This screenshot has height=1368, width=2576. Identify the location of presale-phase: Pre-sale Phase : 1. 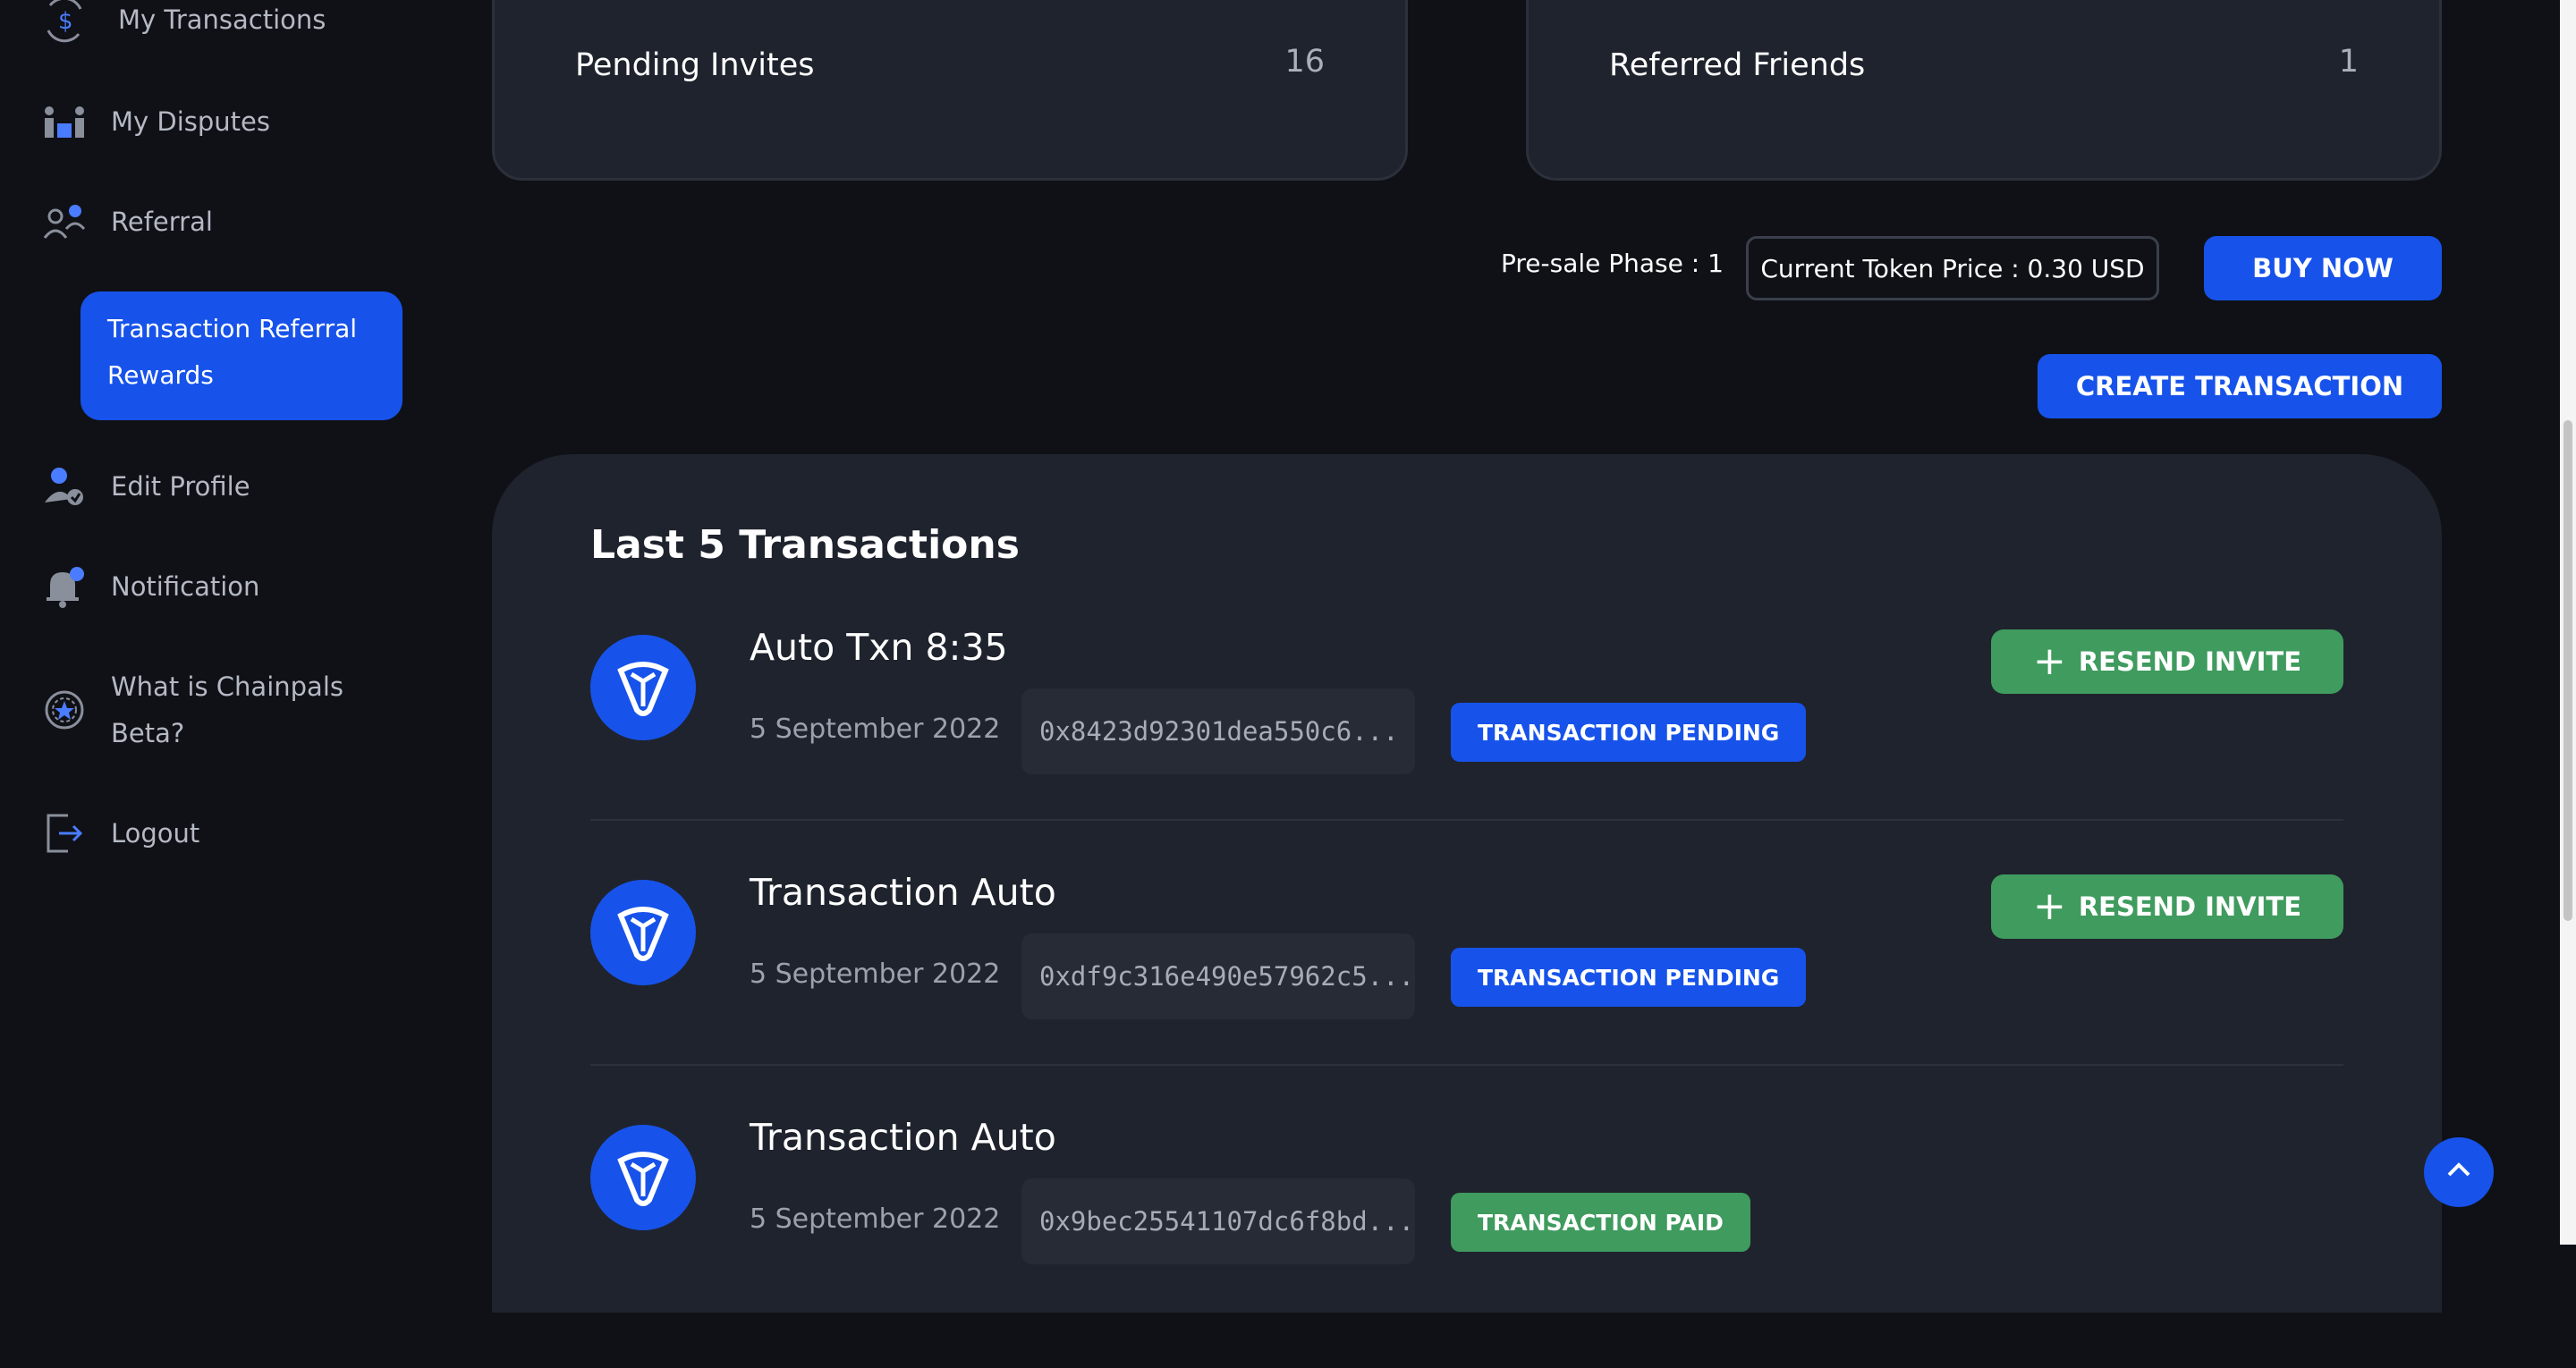
(1612, 263).